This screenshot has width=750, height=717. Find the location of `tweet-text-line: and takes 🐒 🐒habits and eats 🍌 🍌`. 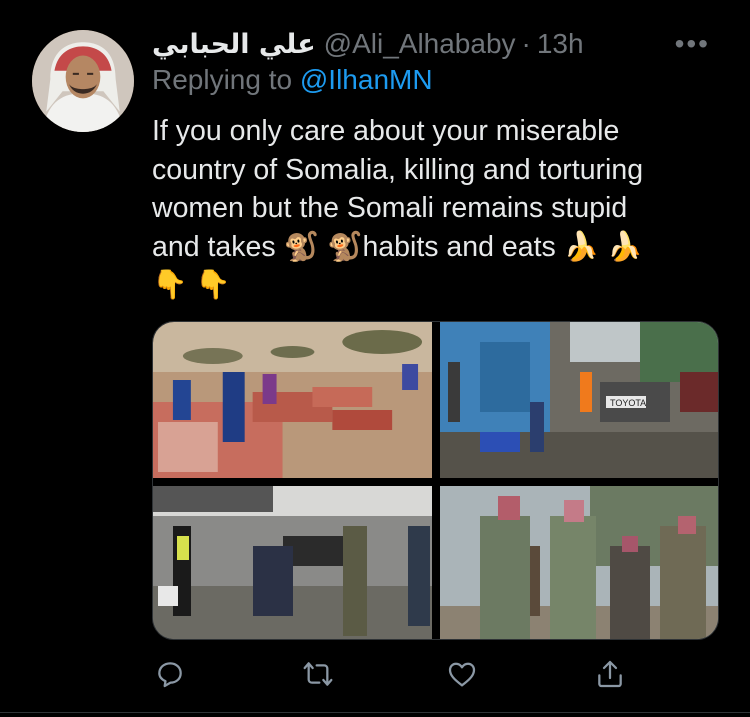

tweet-text-line: and takes 🐒 🐒habits and eats 🍌 🍌 is located at coordinates (437, 247).